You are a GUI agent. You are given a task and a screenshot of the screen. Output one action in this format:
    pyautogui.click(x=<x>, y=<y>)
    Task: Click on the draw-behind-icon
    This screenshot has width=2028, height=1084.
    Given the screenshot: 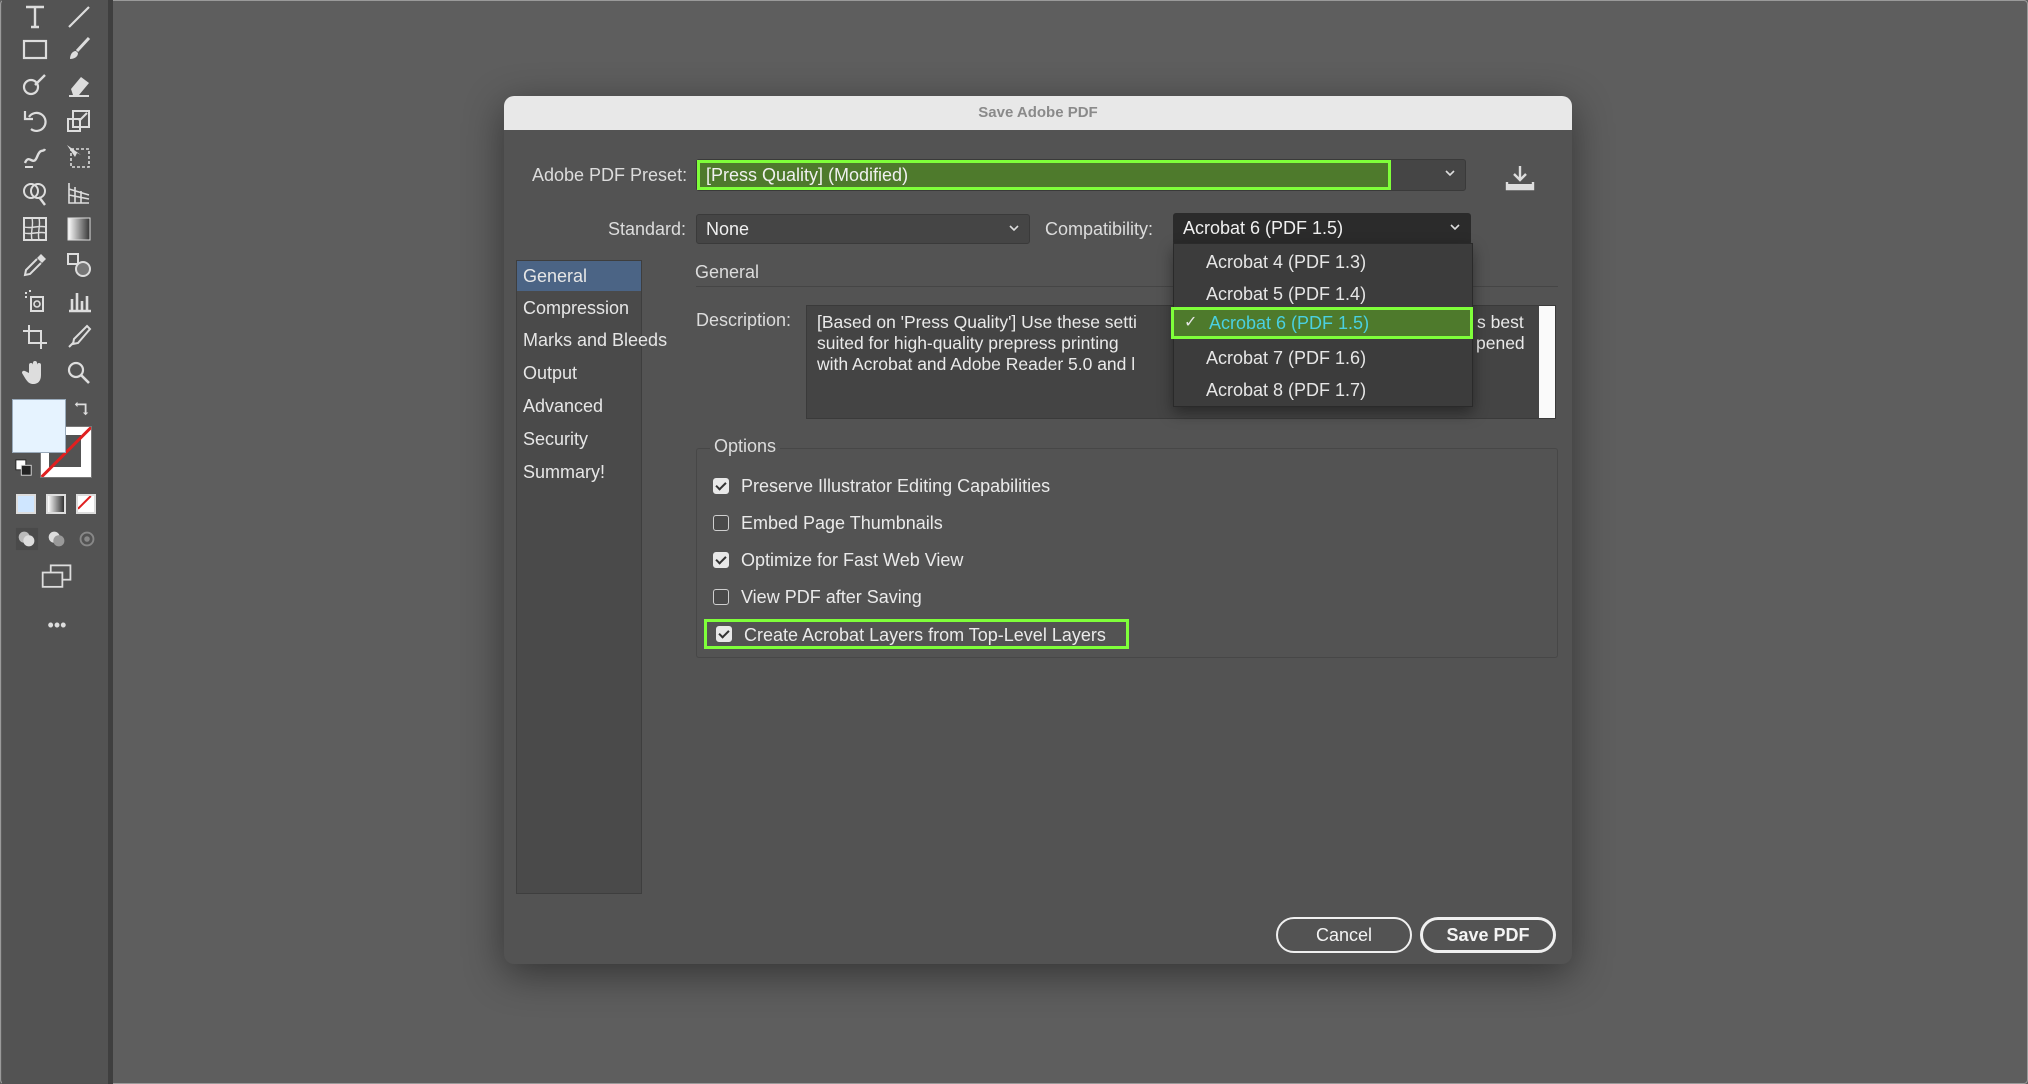 What is the action you would take?
    pyautogui.click(x=57, y=539)
    